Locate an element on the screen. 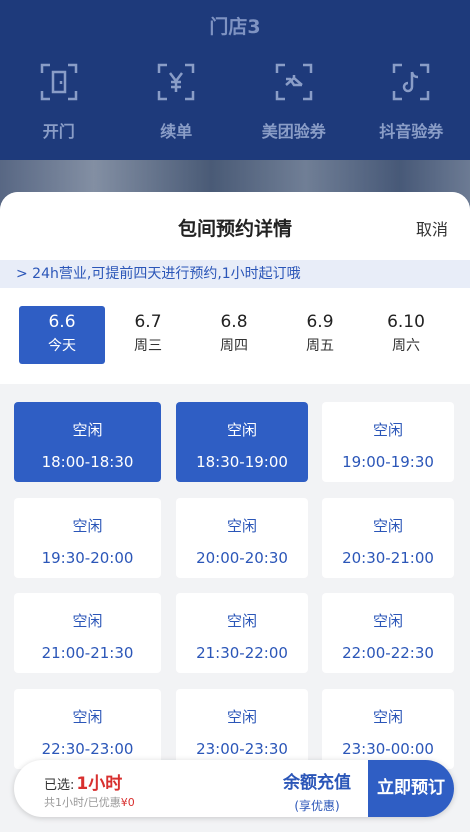 This screenshot has height=832, width=470. quick-actions: 开门 续单 美团验券 抖音验券 is located at coordinates (235, 102).